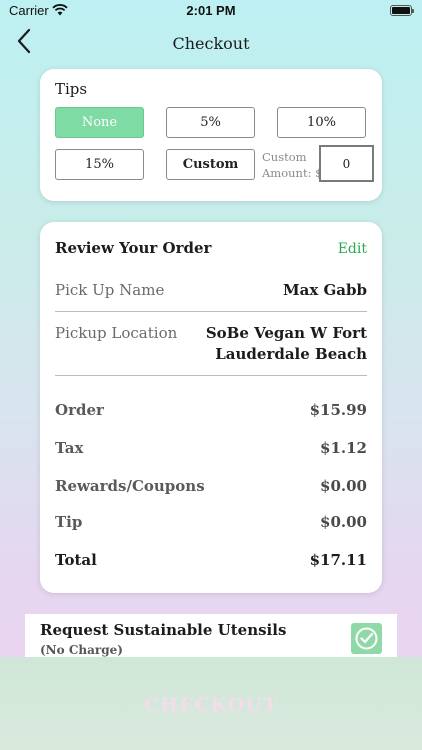 This screenshot has height=750, width=422. Describe the element at coordinates (210, 122) in the screenshot. I see `tip-5-button: 5%` at that location.